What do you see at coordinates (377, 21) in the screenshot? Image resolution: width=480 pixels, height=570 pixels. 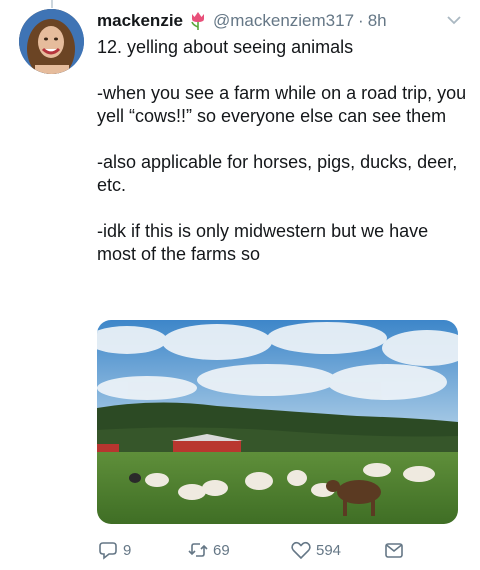 I see `timestamp: 8h` at bounding box center [377, 21].